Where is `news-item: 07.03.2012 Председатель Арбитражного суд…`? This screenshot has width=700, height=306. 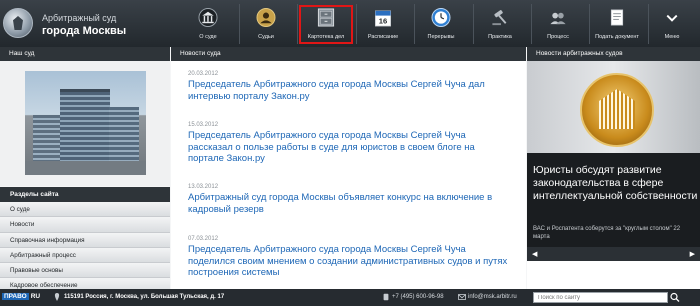
news-item: 07.03.2012 Председатель Арбитражного суд… is located at coordinates (350, 257).